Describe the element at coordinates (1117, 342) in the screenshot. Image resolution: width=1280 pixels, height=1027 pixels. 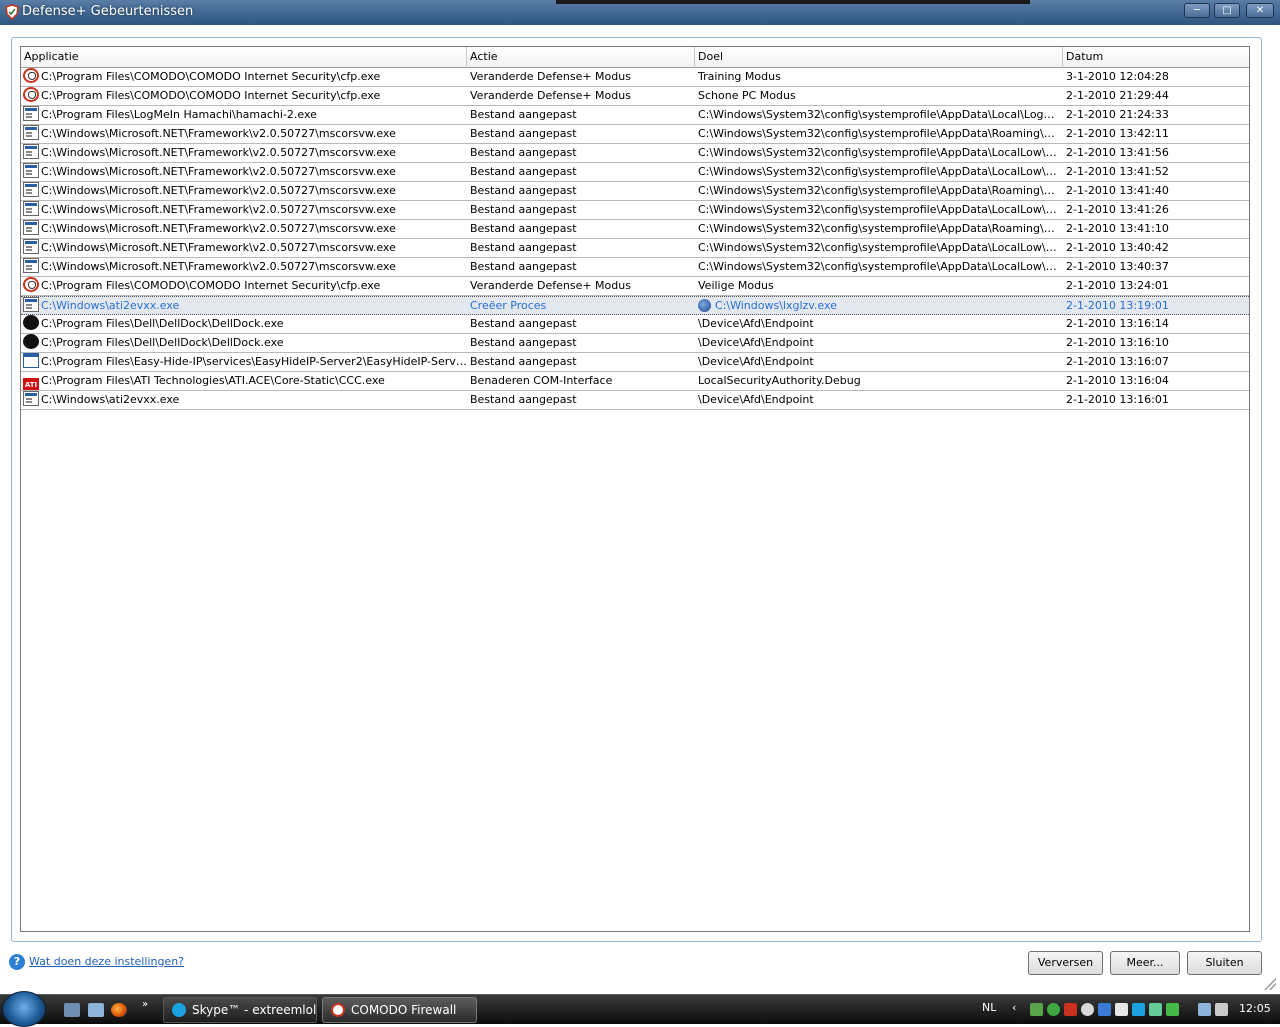
I see `cell-date: 2-1-2010 13:16:10` at that location.